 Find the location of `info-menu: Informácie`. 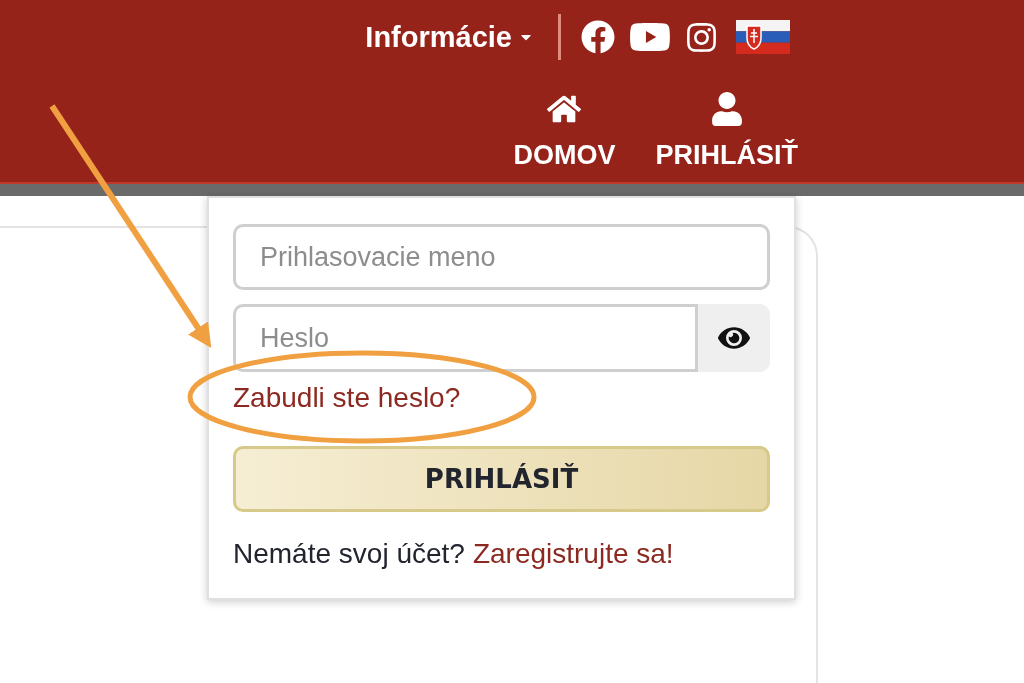

info-menu: Informácie is located at coordinates (449, 37).